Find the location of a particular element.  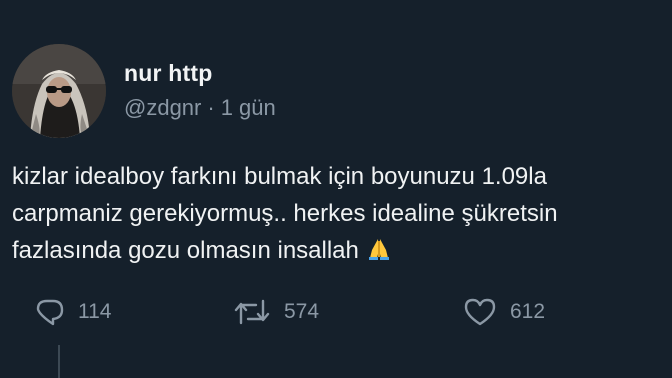

avatar is located at coordinates (59, 91).